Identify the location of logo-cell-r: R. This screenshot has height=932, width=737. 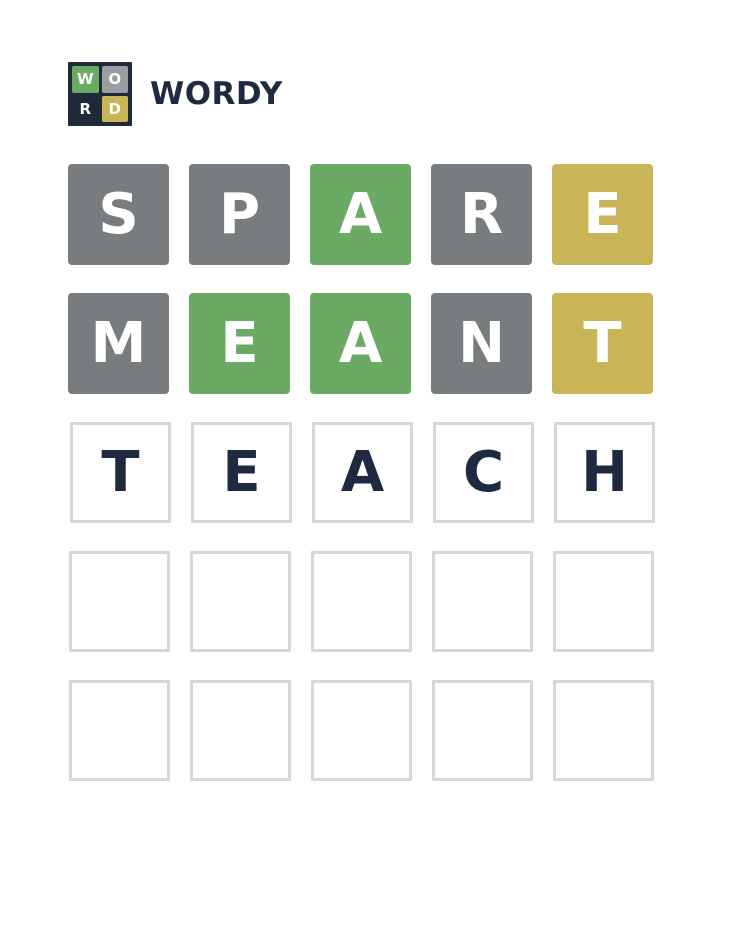
(85, 108).